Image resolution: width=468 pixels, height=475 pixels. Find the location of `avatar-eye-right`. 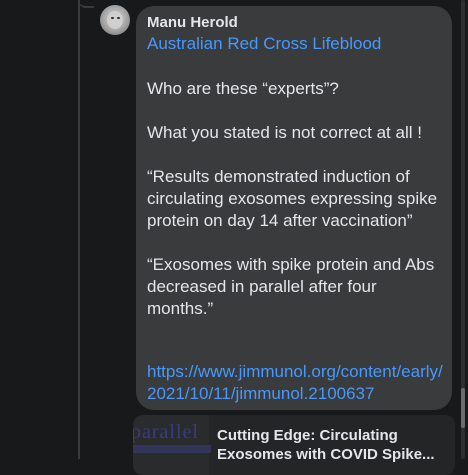

avatar-eye-right is located at coordinates (118, 18).